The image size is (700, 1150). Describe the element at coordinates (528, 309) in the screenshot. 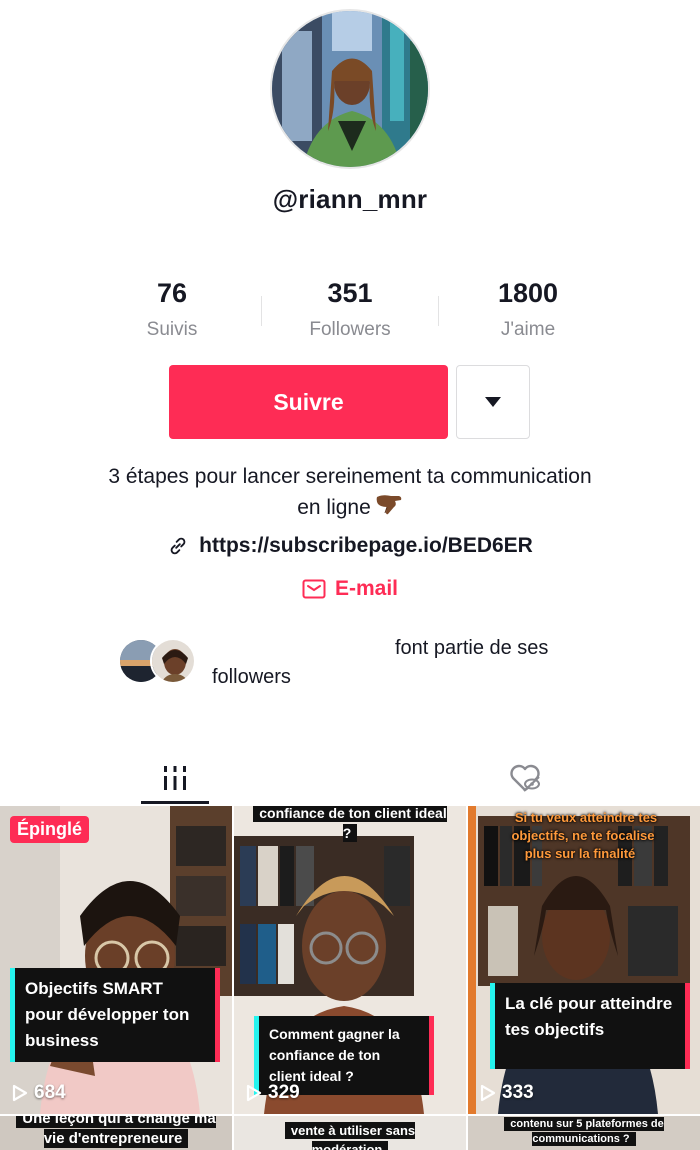

I see `stat-likes: 1800 J'aime` at that location.